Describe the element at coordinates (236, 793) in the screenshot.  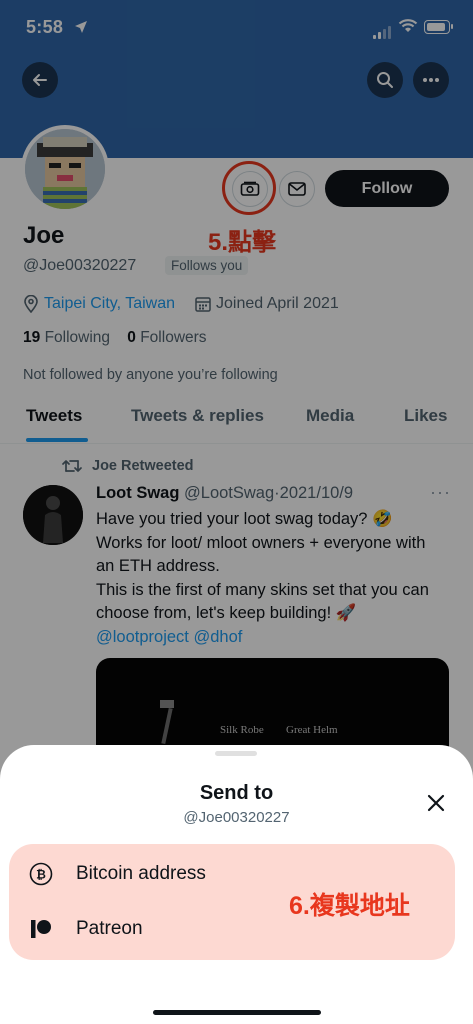
I see `sheet-title: Send to` at that location.